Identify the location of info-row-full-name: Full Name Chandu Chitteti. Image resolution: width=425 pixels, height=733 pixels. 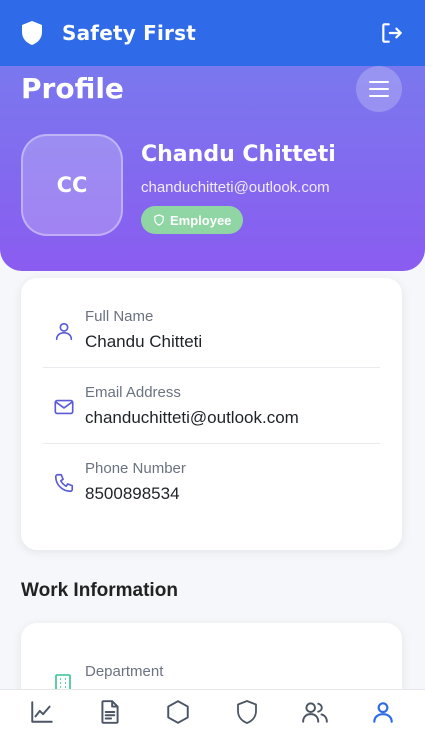
(211, 330).